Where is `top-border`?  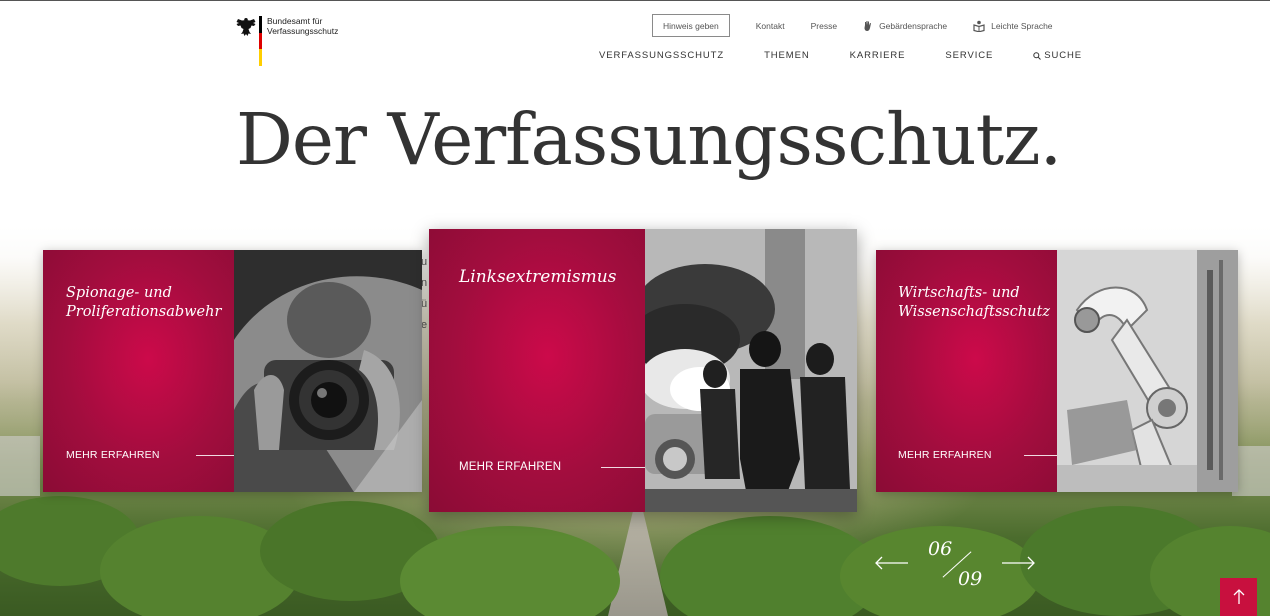
top-border is located at coordinates (635, 0).